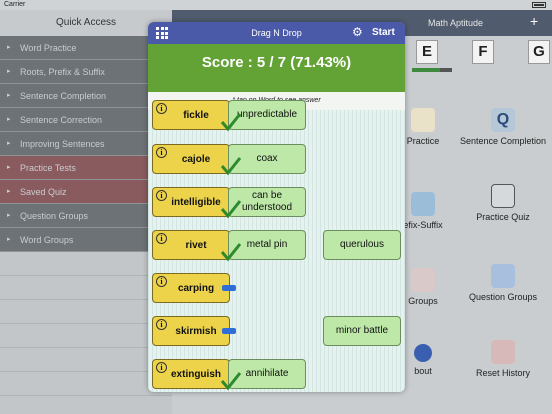 The width and height of the screenshot is (552, 414). I want to click on word-card: i carping, so click(191, 288).